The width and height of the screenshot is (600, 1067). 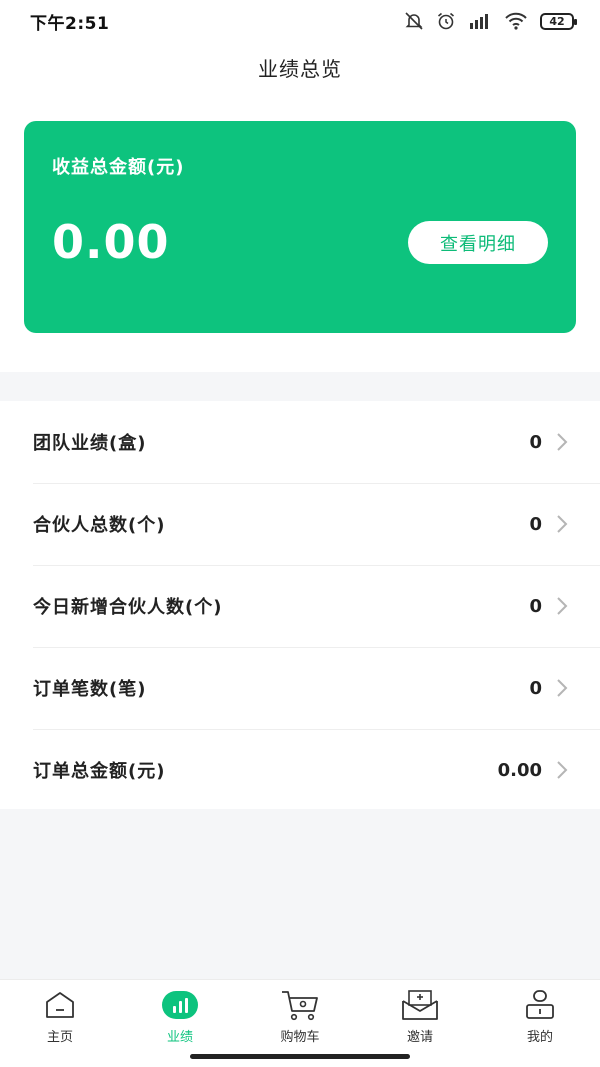 I want to click on page-title: 业绩总览, so click(x=300, y=68).